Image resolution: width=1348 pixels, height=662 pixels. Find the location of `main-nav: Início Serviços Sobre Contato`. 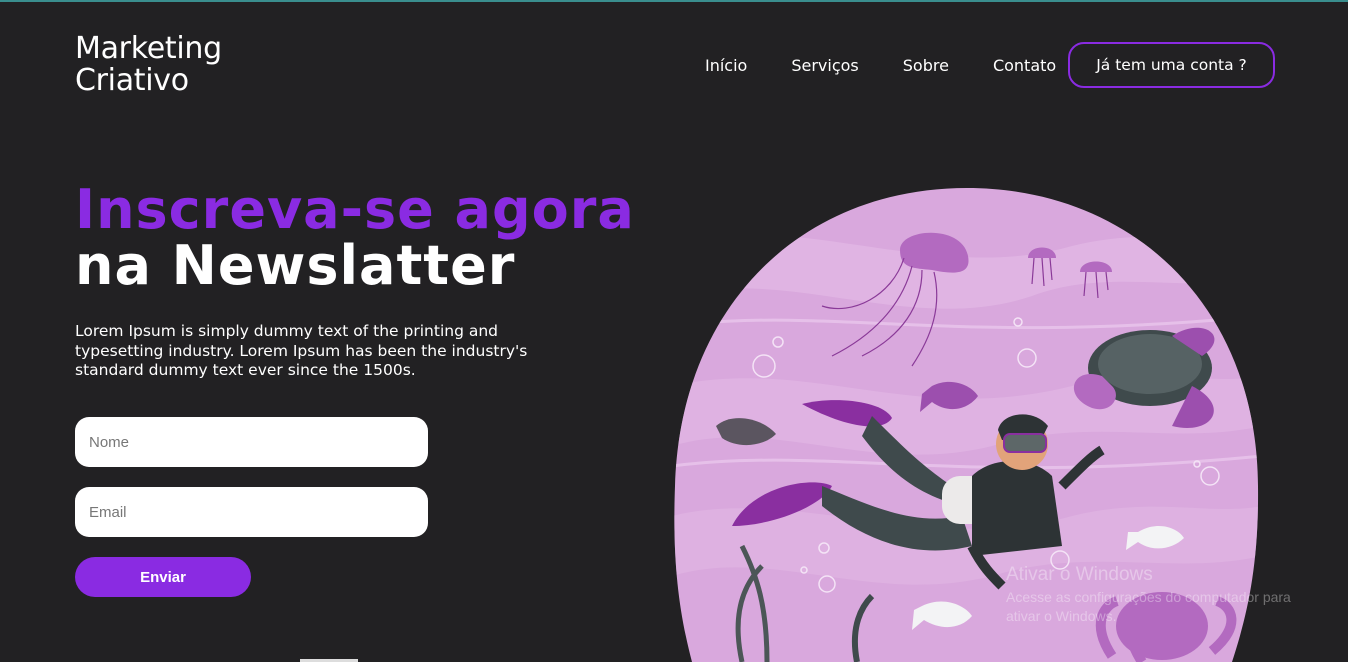

main-nav: Início Serviços Sobre Contato is located at coordinates (893, 65).